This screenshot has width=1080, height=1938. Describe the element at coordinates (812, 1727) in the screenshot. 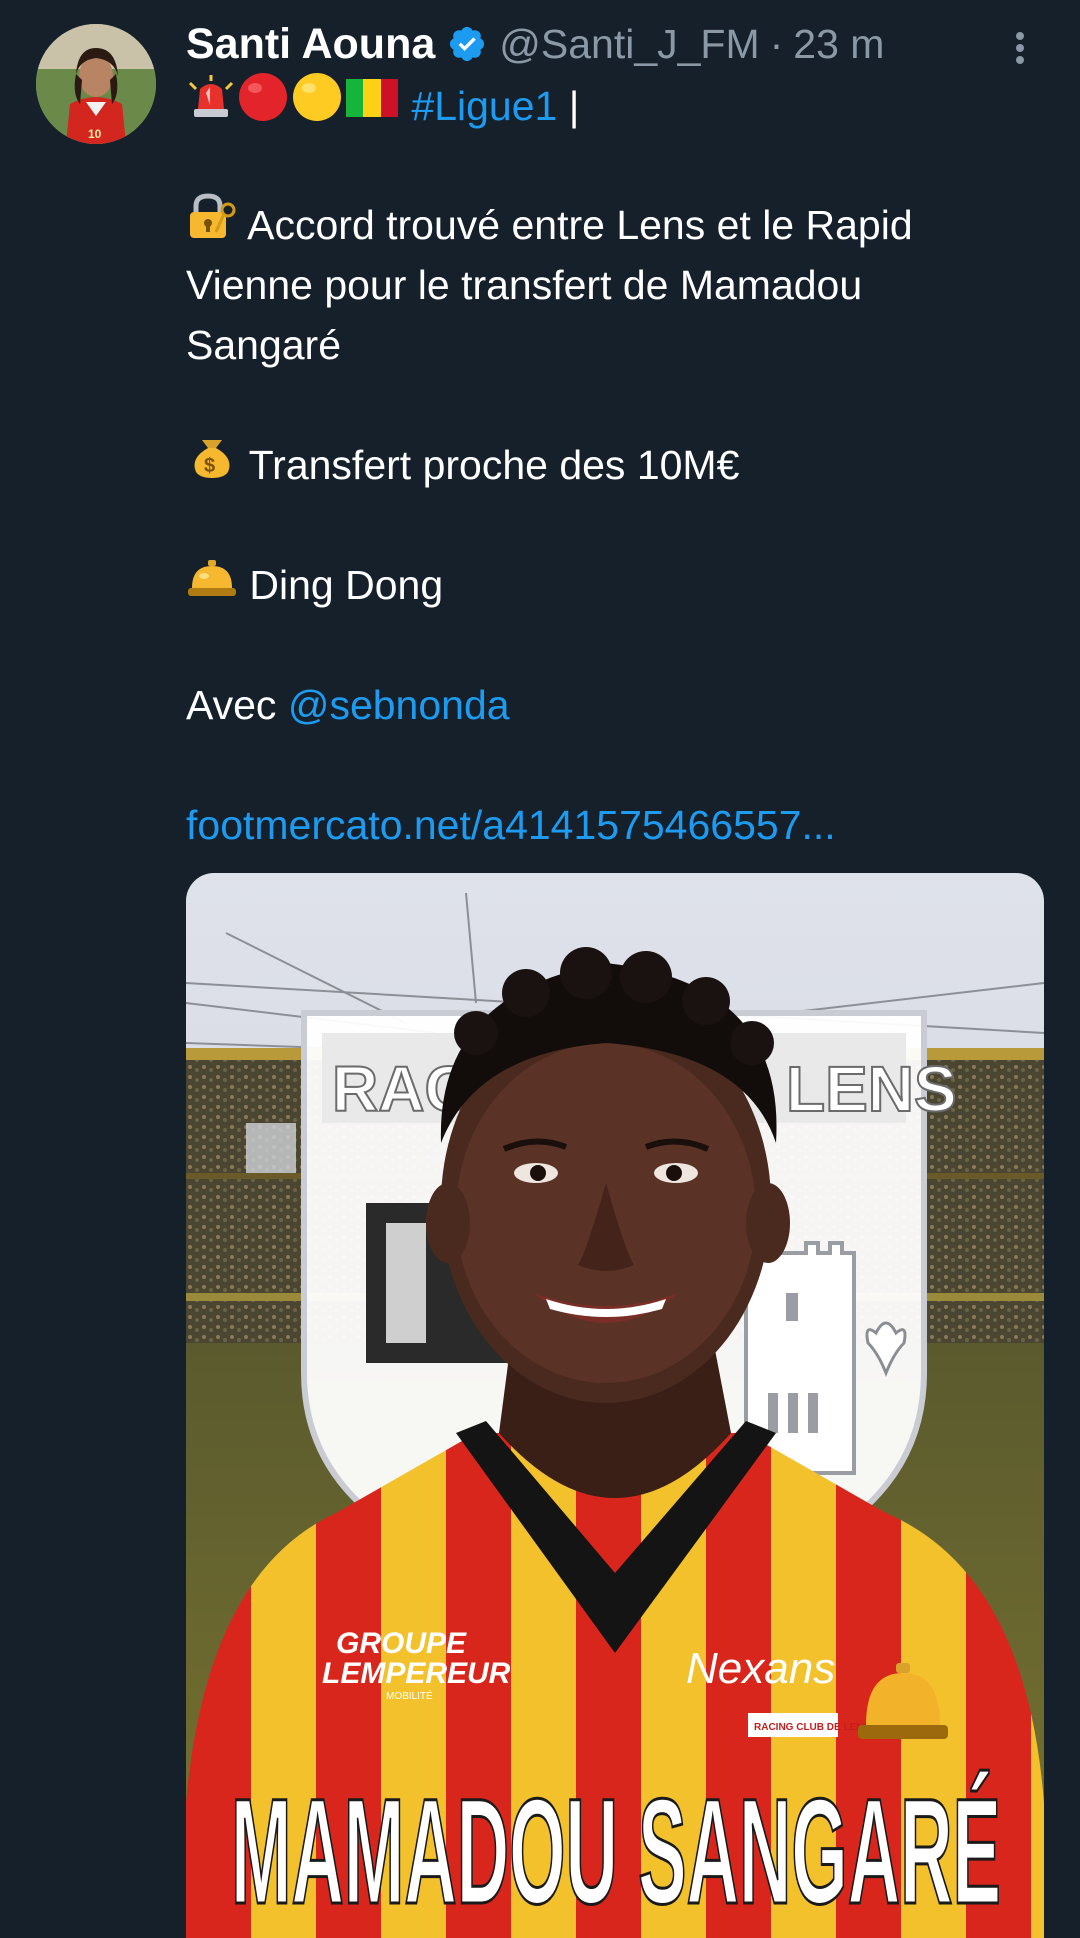

I see `club-badge-text: RACING CLUB DE LENS` at that location.